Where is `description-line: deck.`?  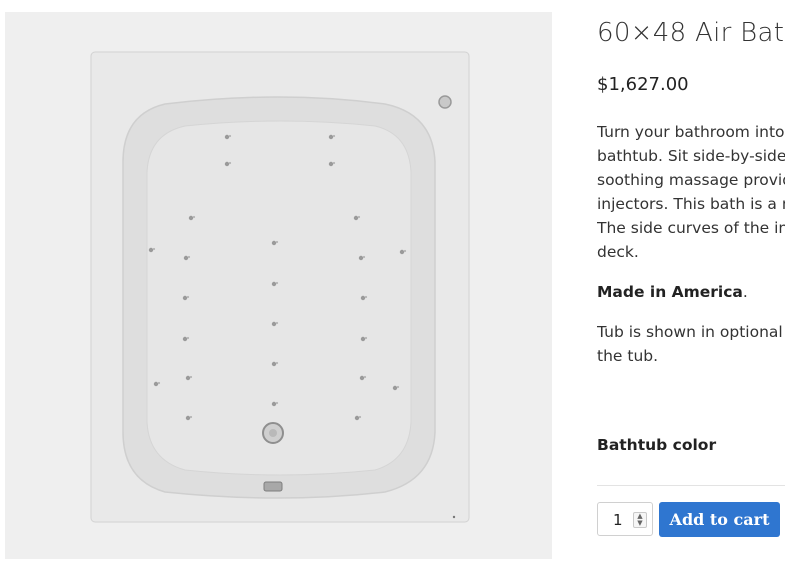 description-line: deck. is located at coordinates (618, 252).